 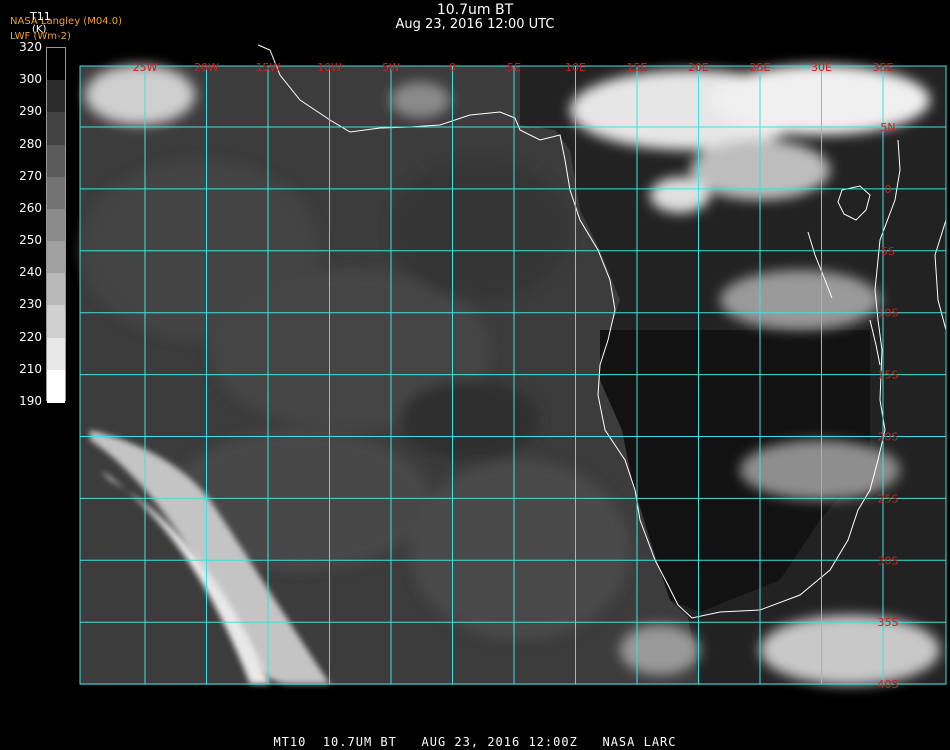 What do you see at coordinates (30, 401) in the screenshot?
I see `colorbar-tick-label: 190` at bounding box center [30, 401].